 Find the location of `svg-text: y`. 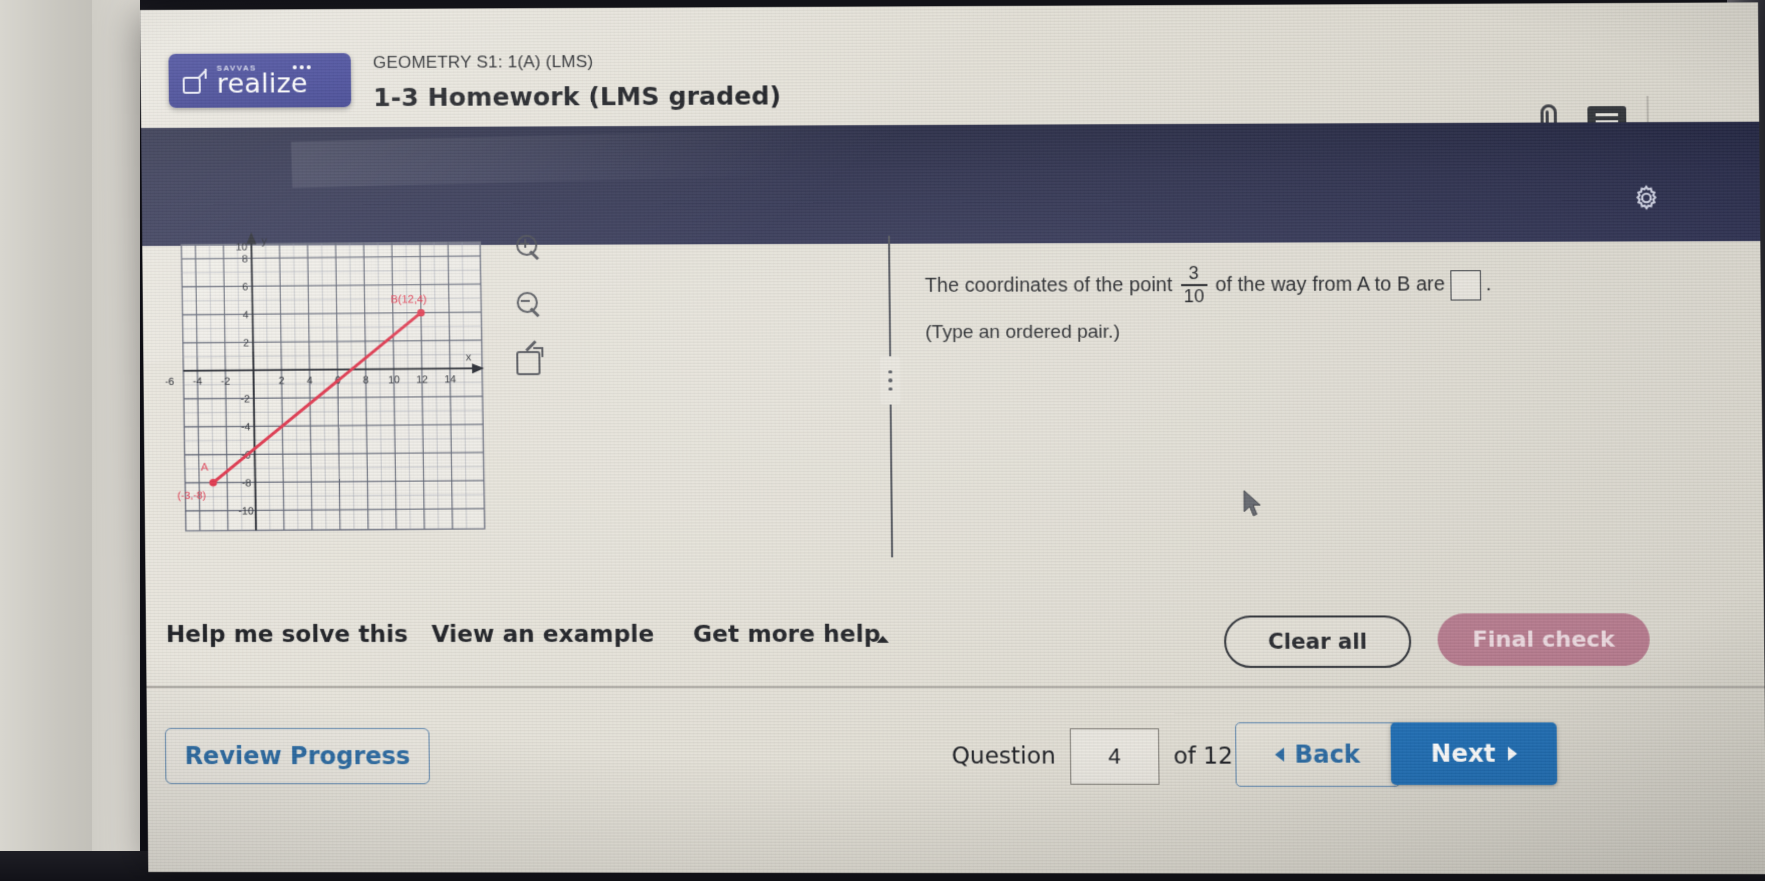

svg-text: y is located at coordinates (264, 241).